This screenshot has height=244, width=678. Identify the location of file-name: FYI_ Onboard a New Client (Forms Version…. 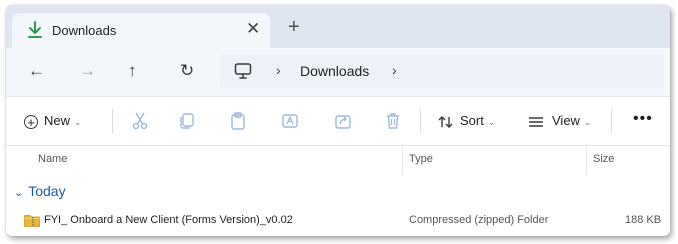
(168, 220).